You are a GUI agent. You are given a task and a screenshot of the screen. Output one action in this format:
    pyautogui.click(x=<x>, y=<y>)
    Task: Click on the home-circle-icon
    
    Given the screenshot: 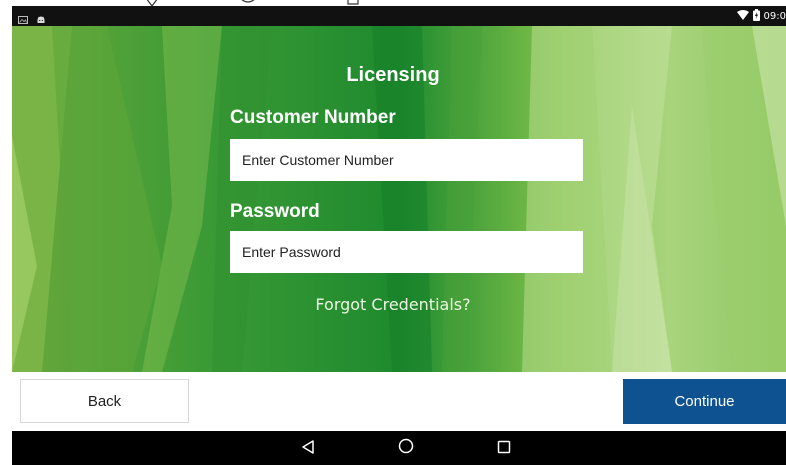 What is the action you would take?
    pyautogui.click(x=406, y=448)
    